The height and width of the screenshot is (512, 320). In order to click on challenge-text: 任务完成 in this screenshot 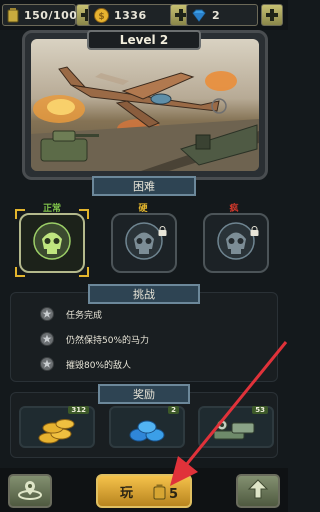, I will do `click(84, 315)`.